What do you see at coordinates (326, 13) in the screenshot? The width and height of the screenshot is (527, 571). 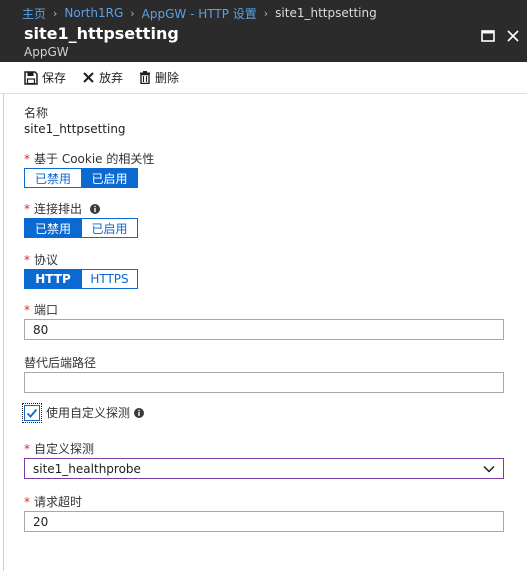 I see `breadcrumb-current: site1_httpsetting` at bounding box center [326, 13].